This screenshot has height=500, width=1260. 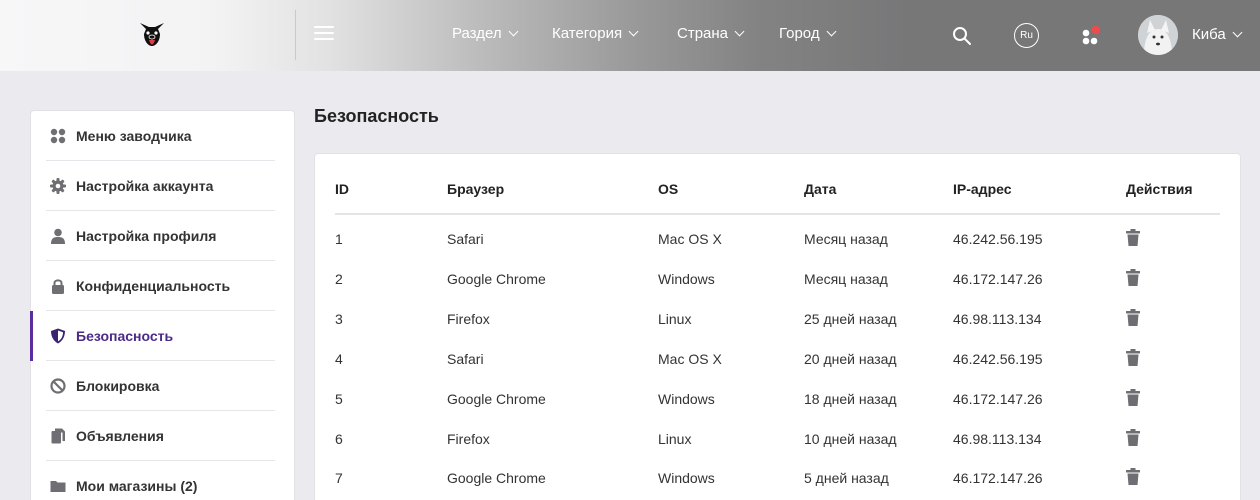 What do you see at coordinates (962, 36) in the screenshot?
I see `search-icon` at bounding box center [962, 36].